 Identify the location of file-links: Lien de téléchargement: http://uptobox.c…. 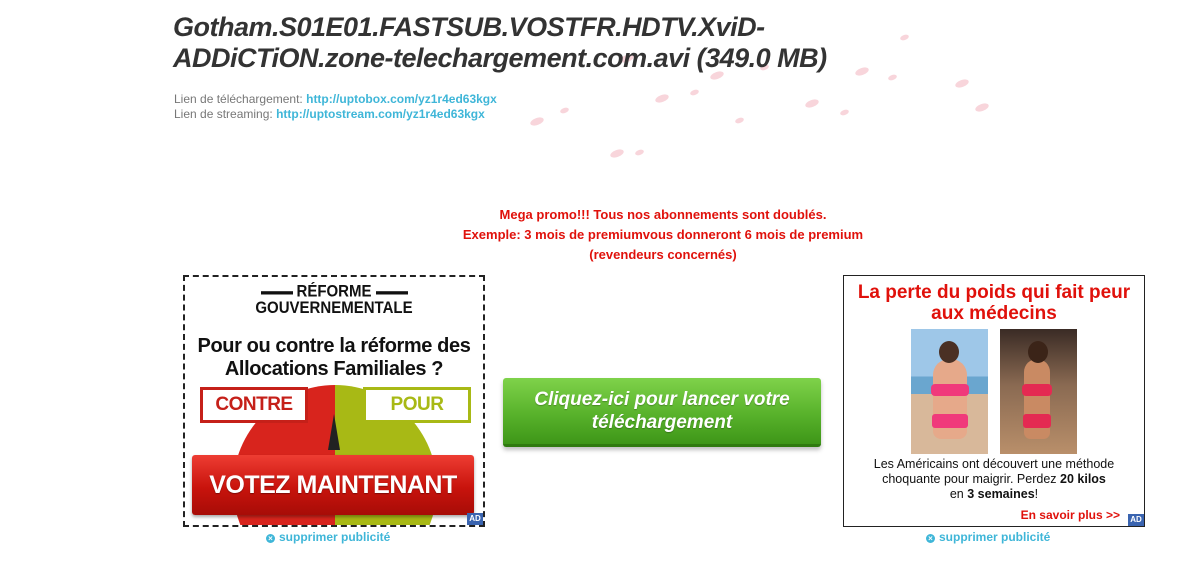
(335, 107).